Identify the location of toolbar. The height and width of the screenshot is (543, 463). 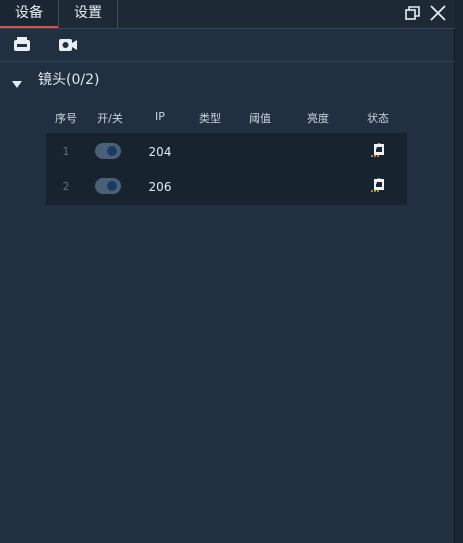
(227, 45).